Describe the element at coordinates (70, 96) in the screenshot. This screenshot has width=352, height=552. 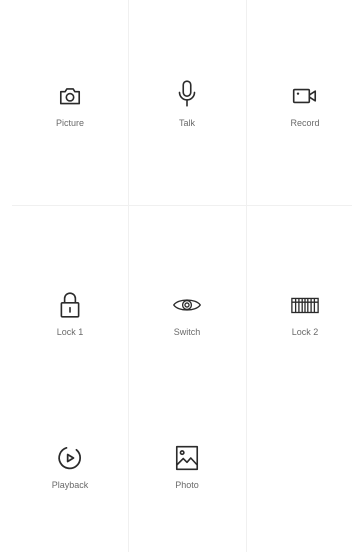
I see `camera-icon` at that location.